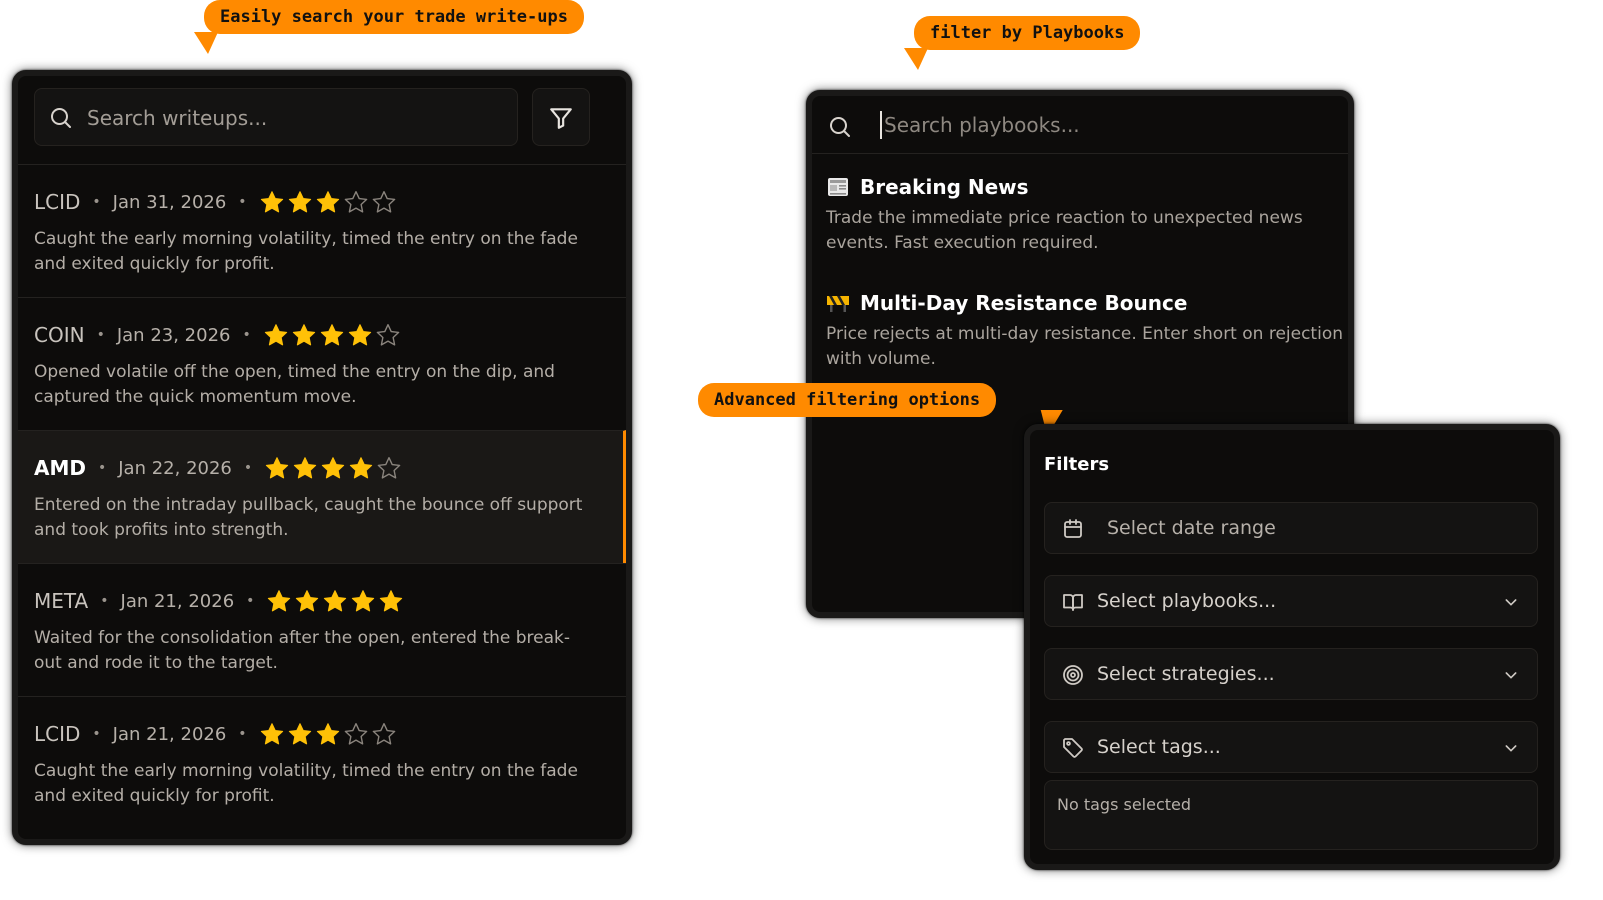 Image resolution: width=1603 pixels, height=900 pixels. I want to click on writeup-meta: LCID • Jan 21, 2026 •, so click(322, 734).